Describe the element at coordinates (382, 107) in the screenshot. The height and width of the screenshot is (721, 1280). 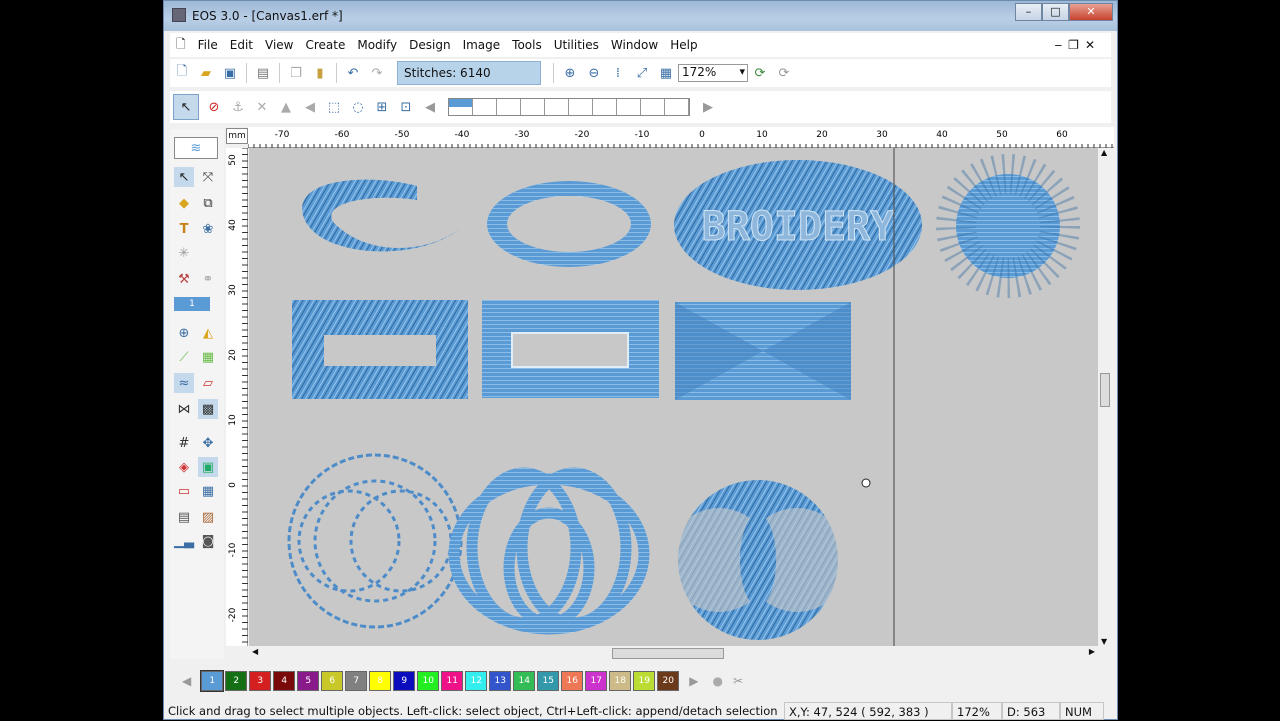
I see `group-icon: ⊞` at that location.